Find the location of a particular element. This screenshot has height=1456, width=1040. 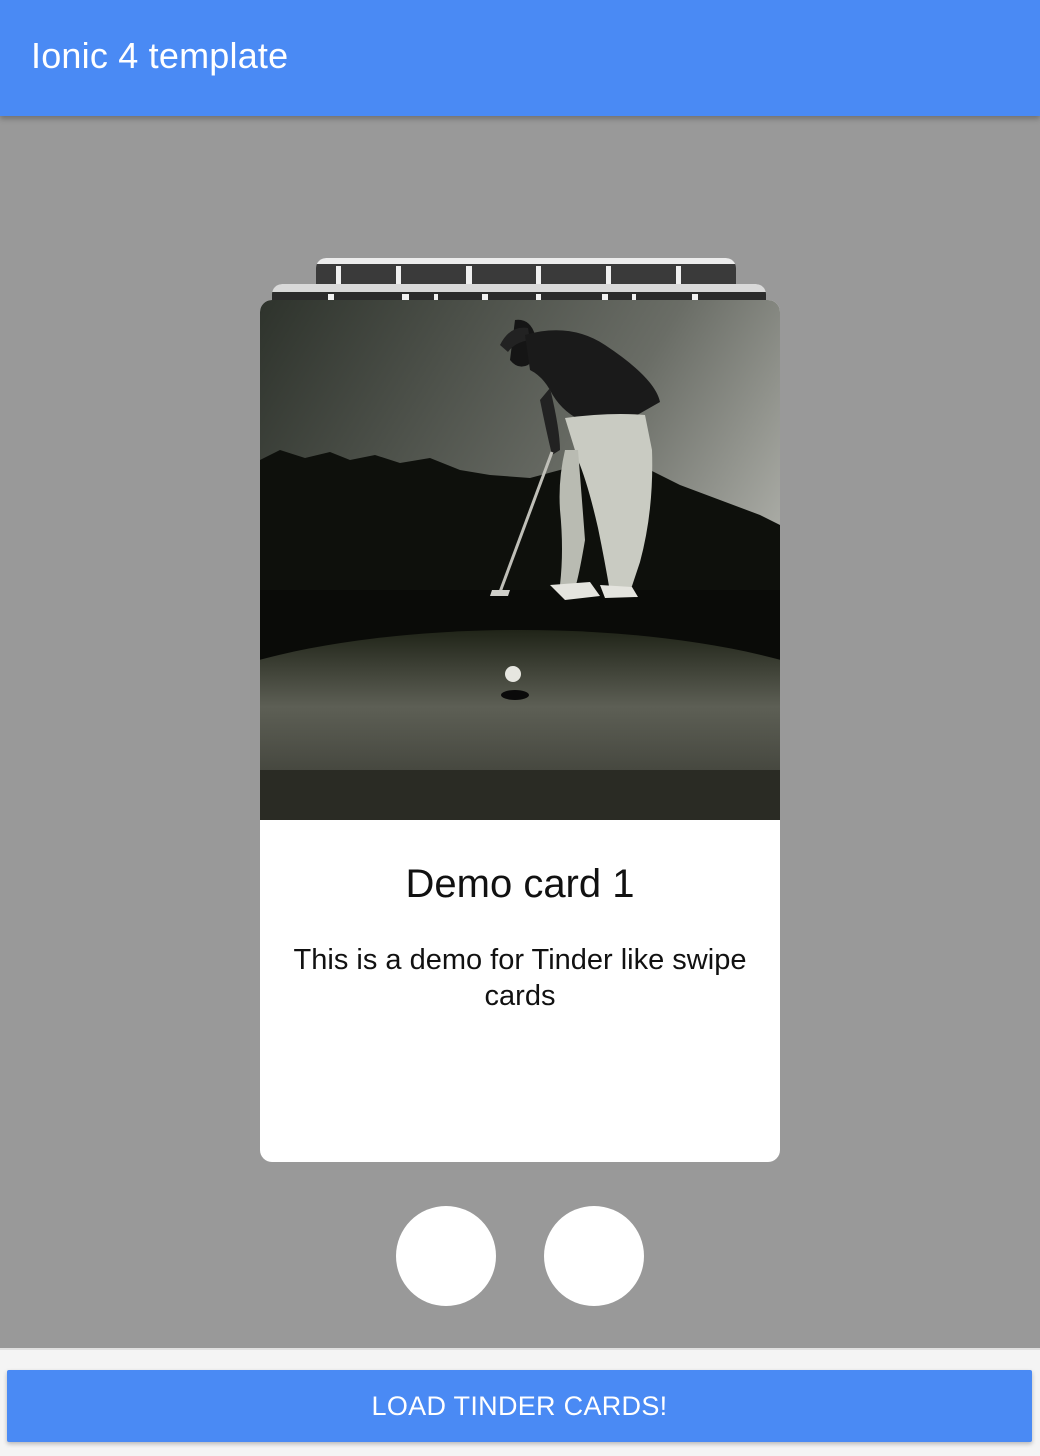

dislike-button is located at coordinates (446, 1256).